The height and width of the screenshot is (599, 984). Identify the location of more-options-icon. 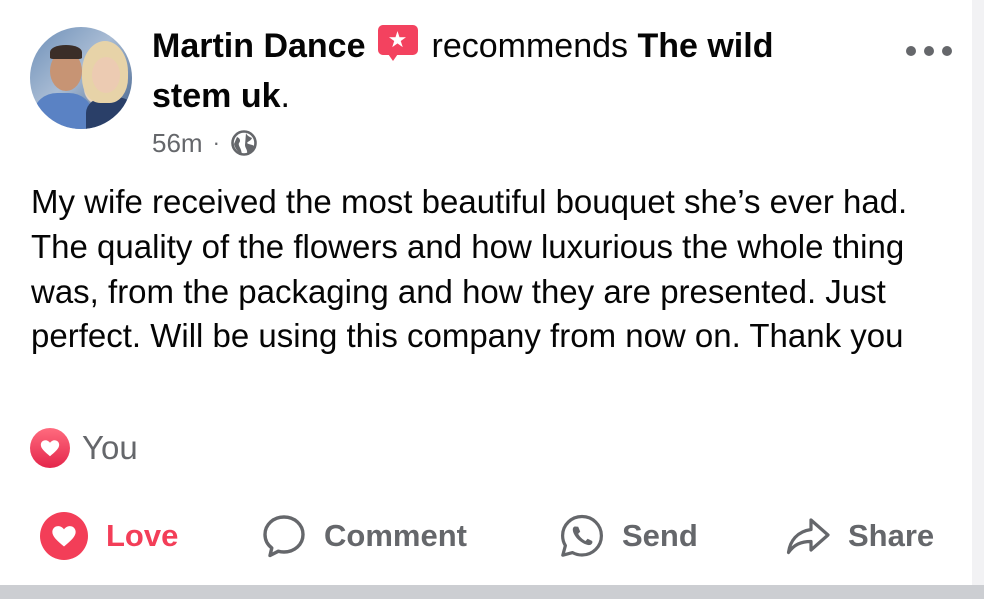
(929, 52).